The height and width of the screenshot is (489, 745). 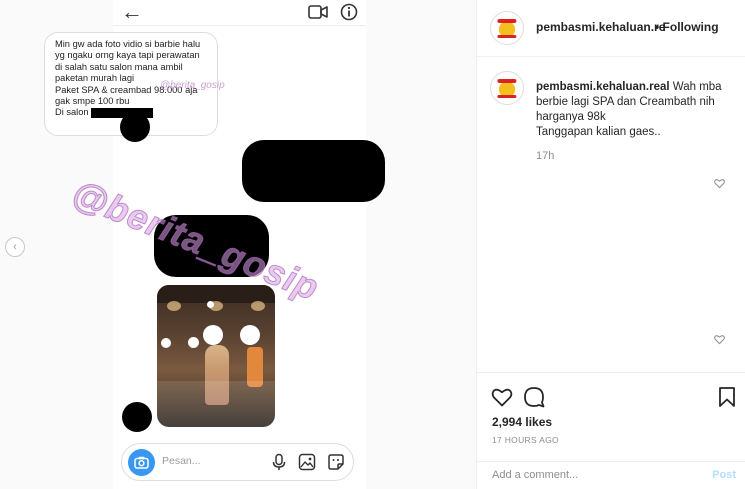 I want to click on following-label: Following, so click(x=690, y=27).